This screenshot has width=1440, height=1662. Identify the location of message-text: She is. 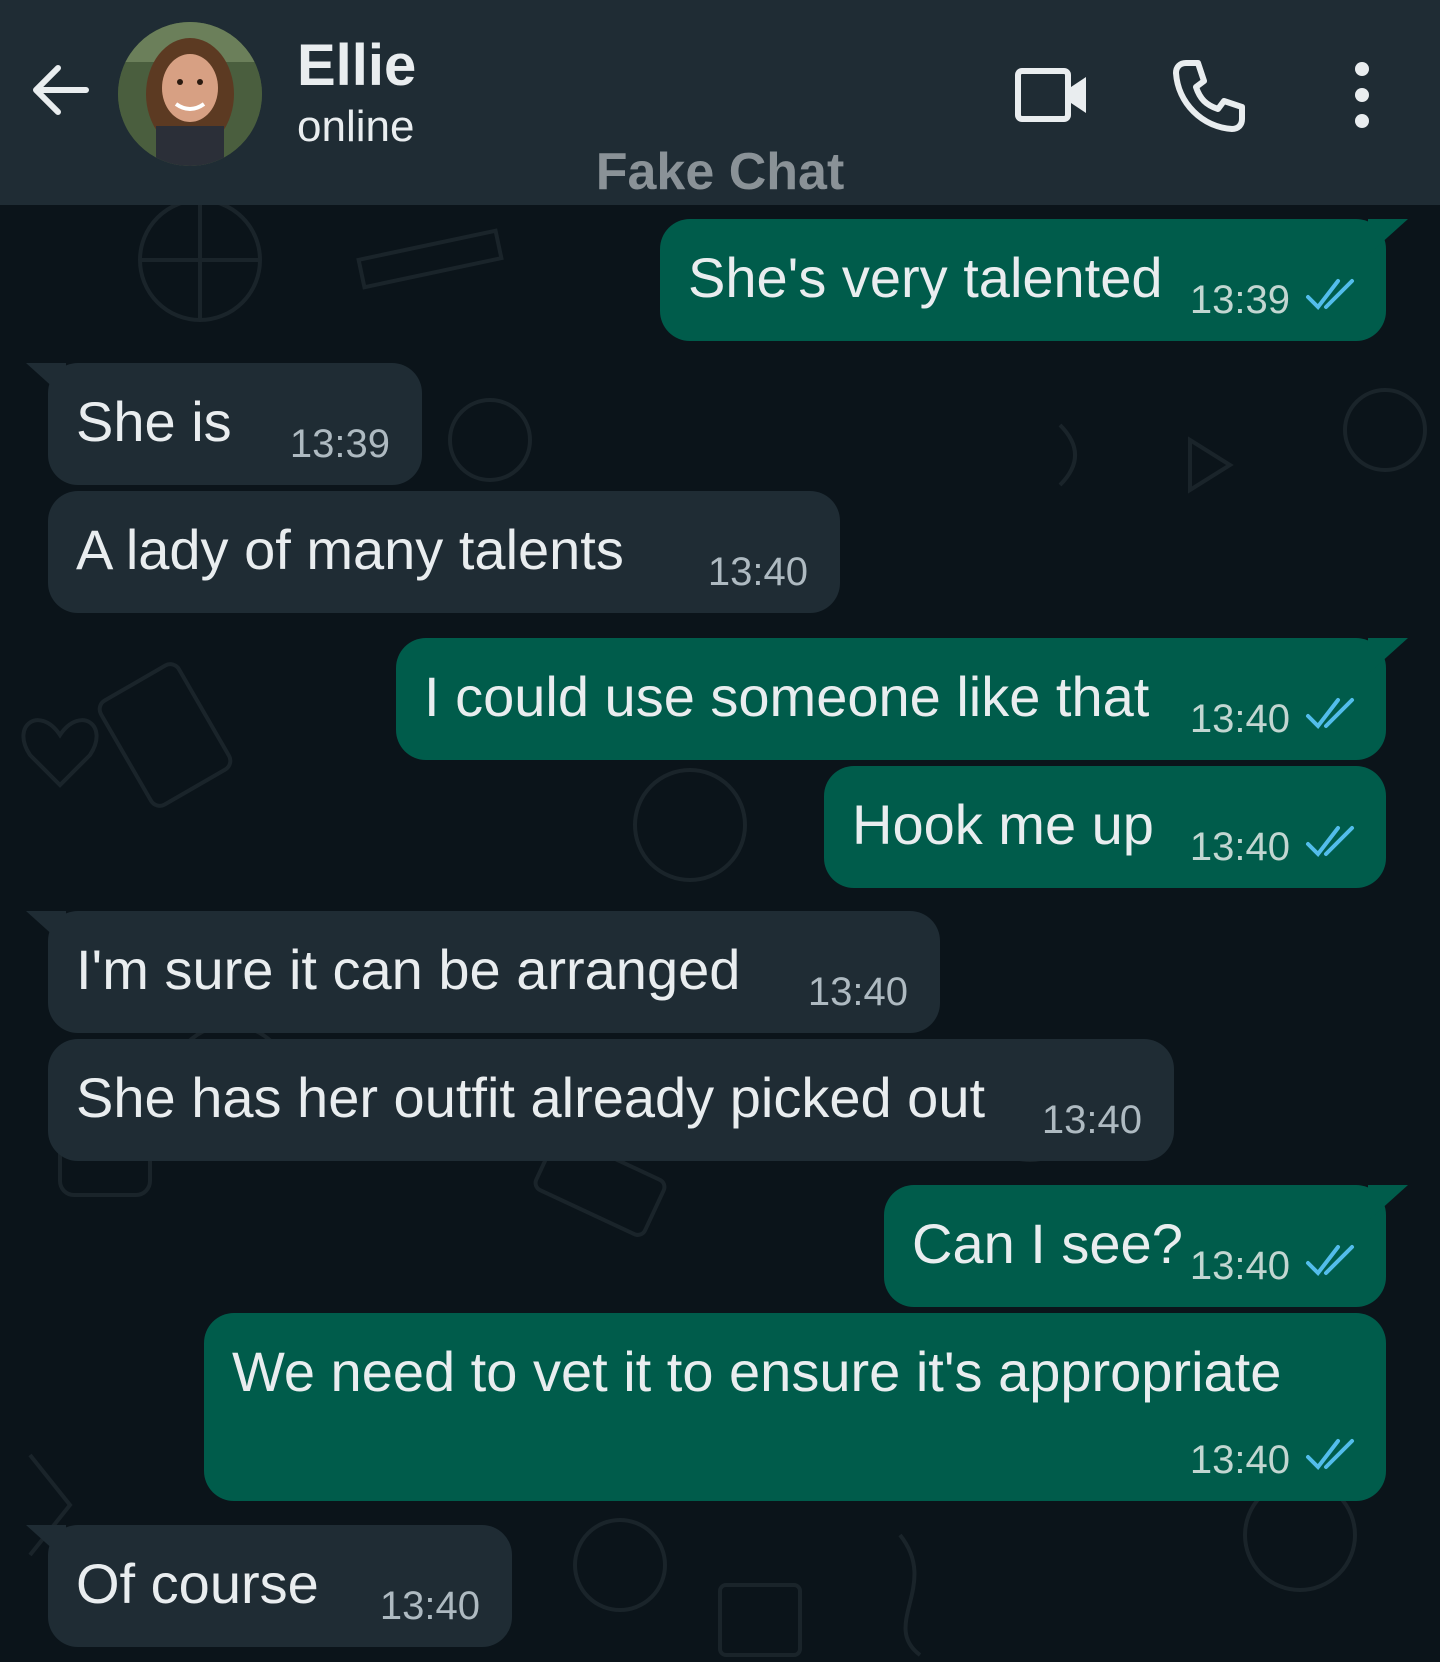
(154, 421).